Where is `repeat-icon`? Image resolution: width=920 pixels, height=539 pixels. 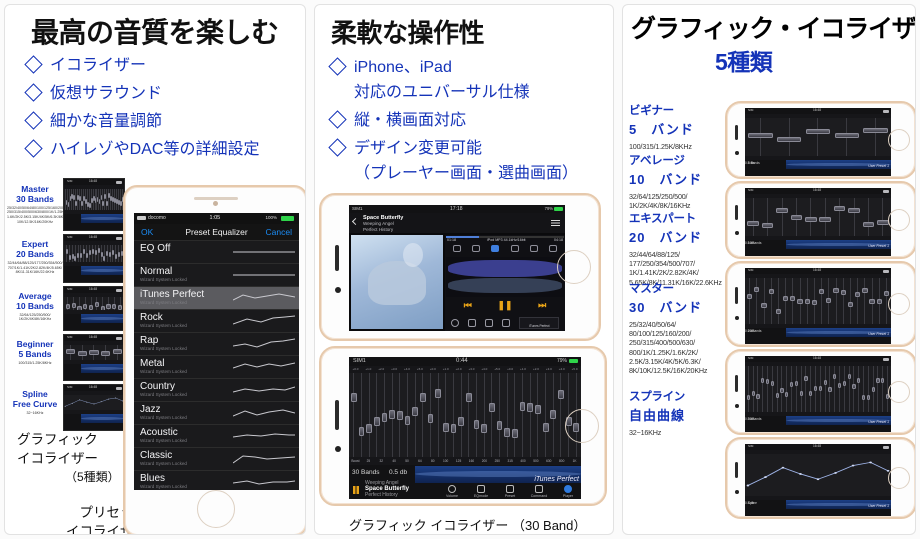
repeat-icon is located at coordinates (456, 248).